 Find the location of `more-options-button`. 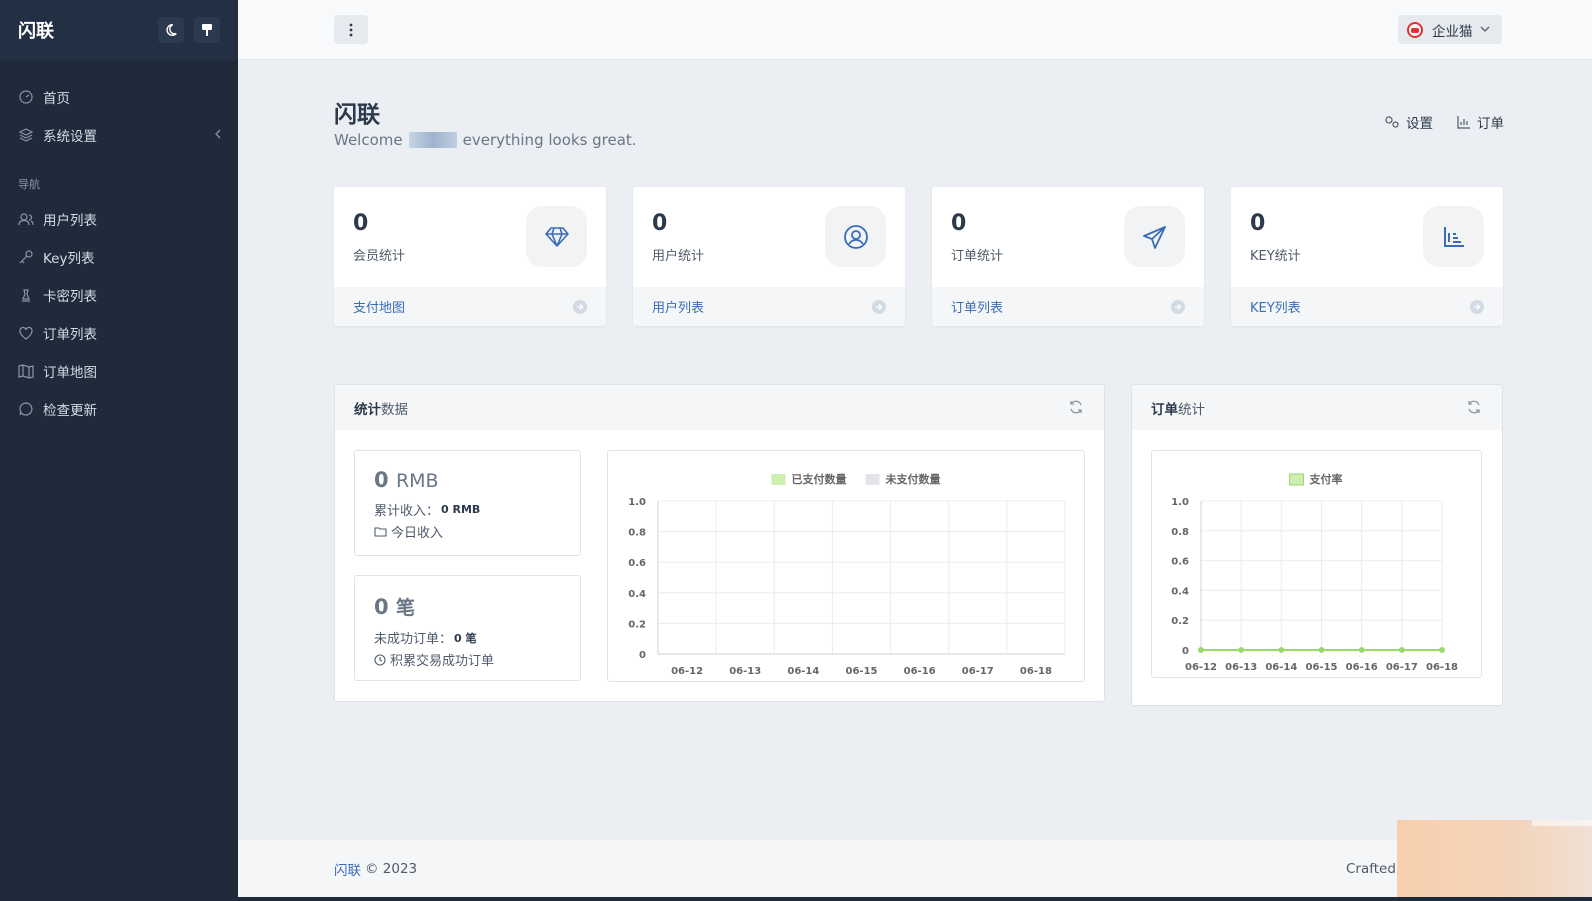

more-options-button is located at coordinates (351, 29).